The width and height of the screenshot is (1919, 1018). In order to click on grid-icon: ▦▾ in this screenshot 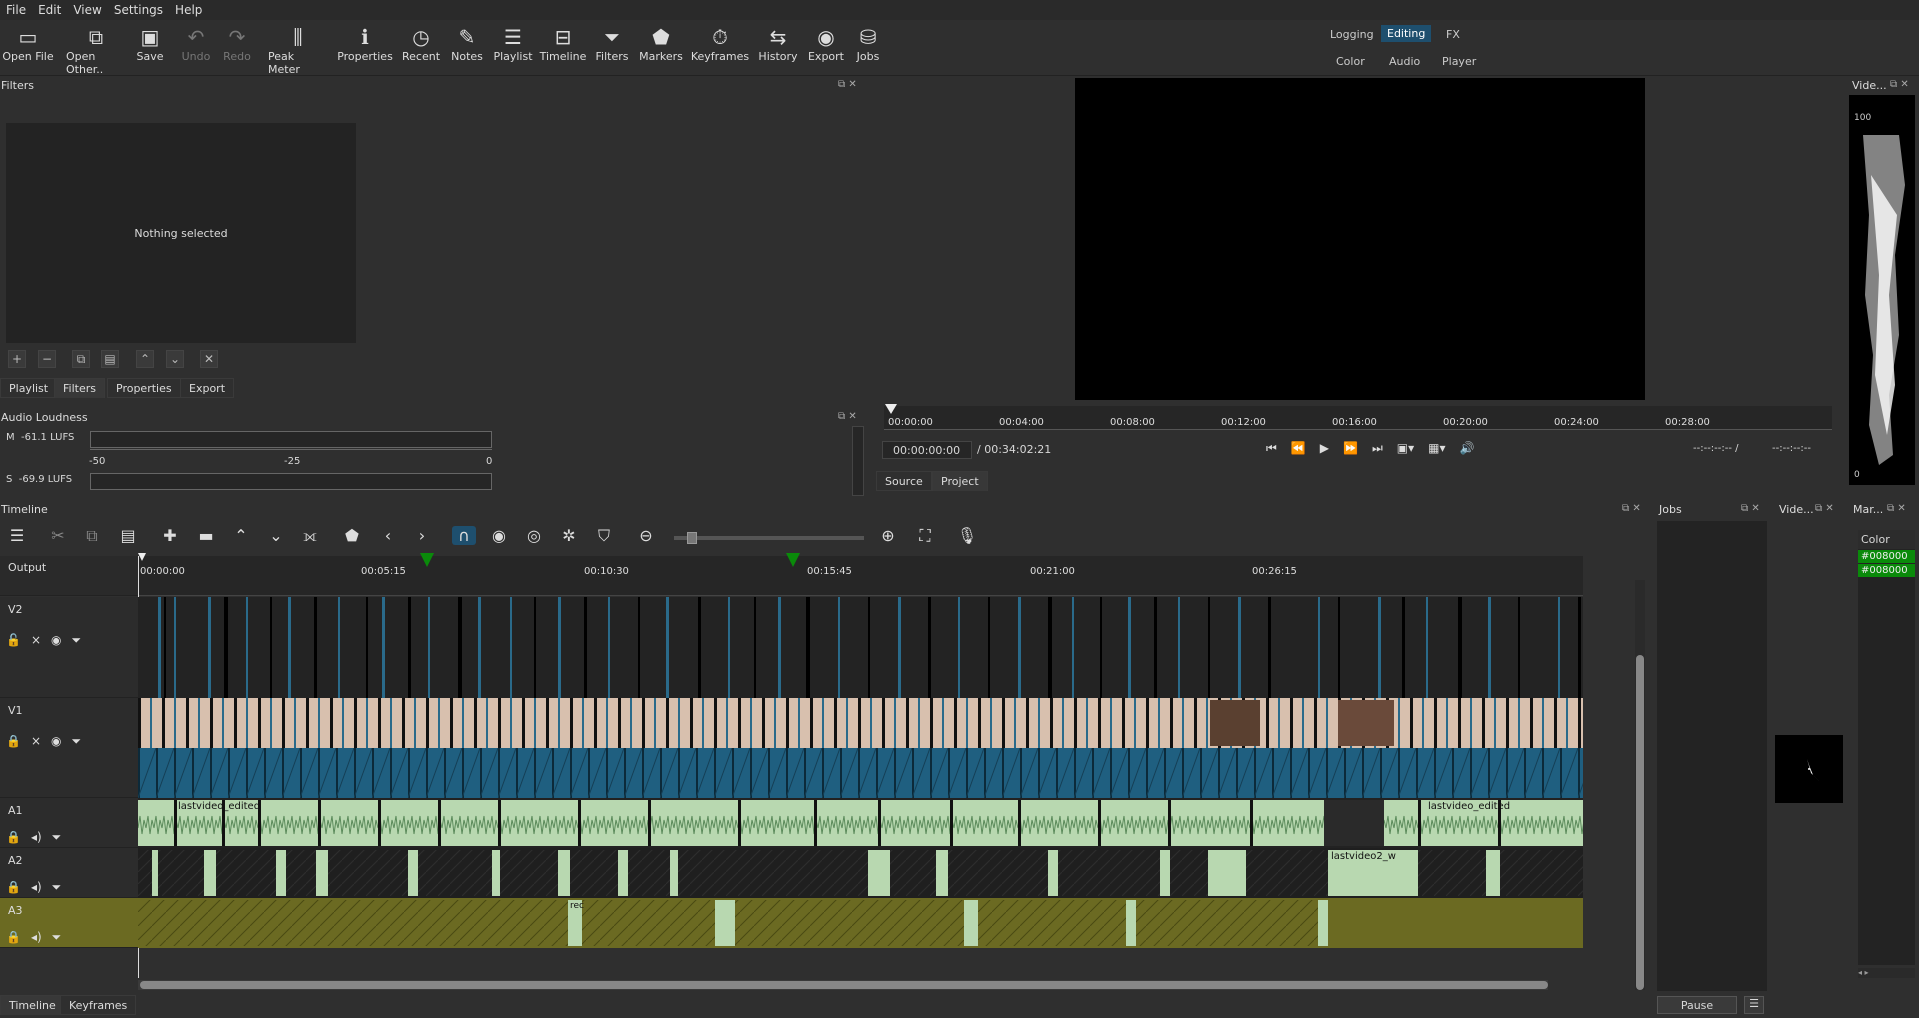, I will do `click(1436, 448)`.